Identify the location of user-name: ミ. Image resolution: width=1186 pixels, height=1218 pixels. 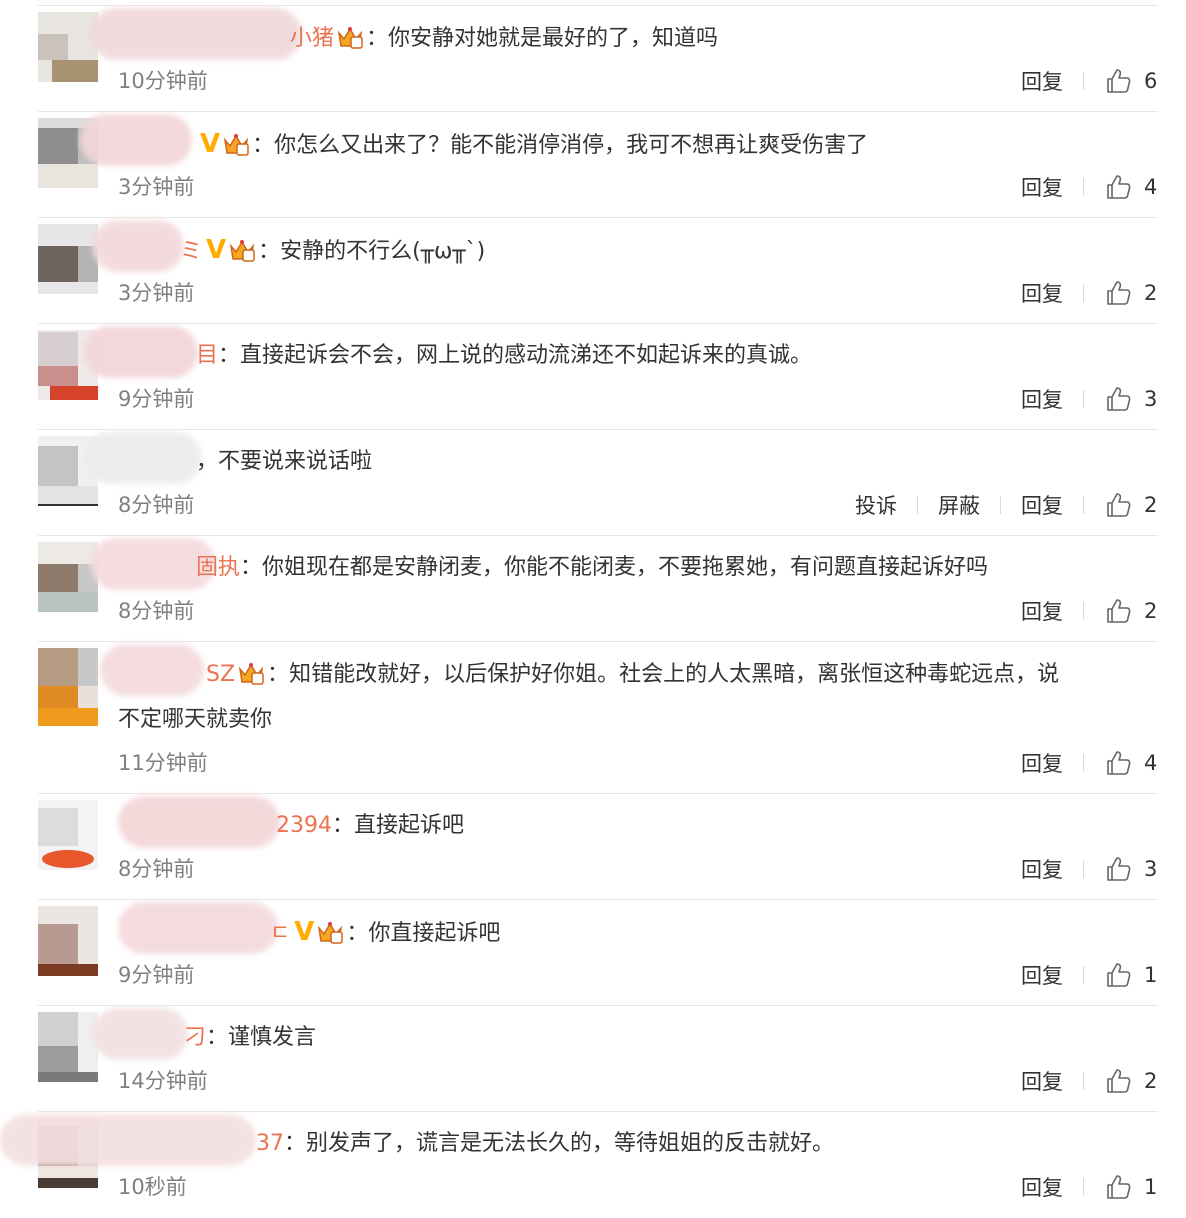
(191, 251).